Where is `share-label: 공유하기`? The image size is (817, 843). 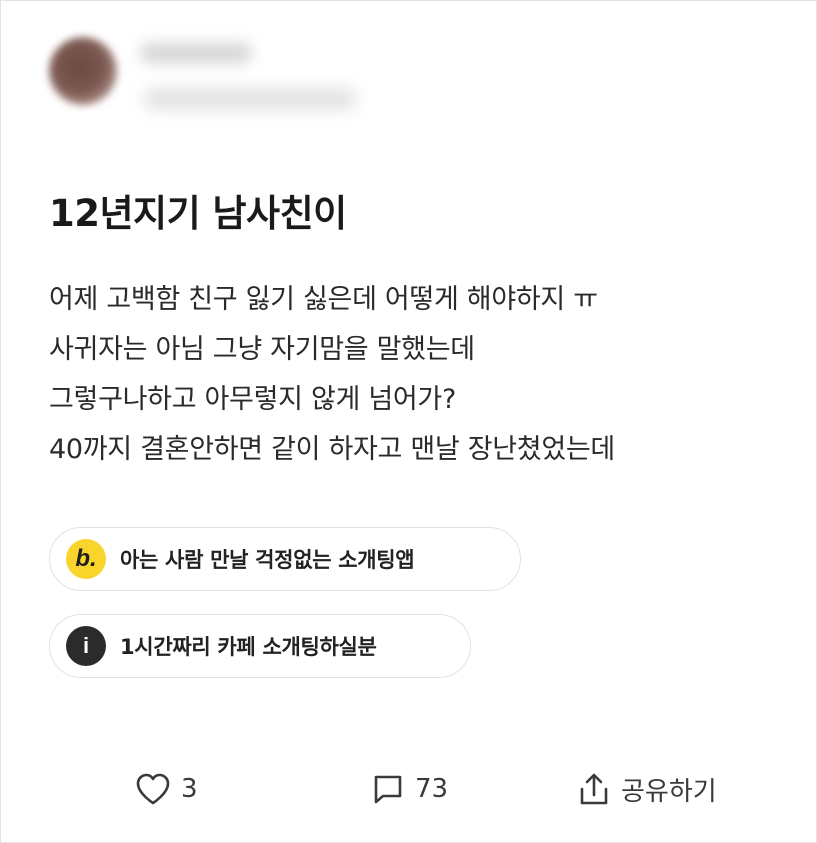
share-label: 공유하기 is located at coordinates (669, 791).